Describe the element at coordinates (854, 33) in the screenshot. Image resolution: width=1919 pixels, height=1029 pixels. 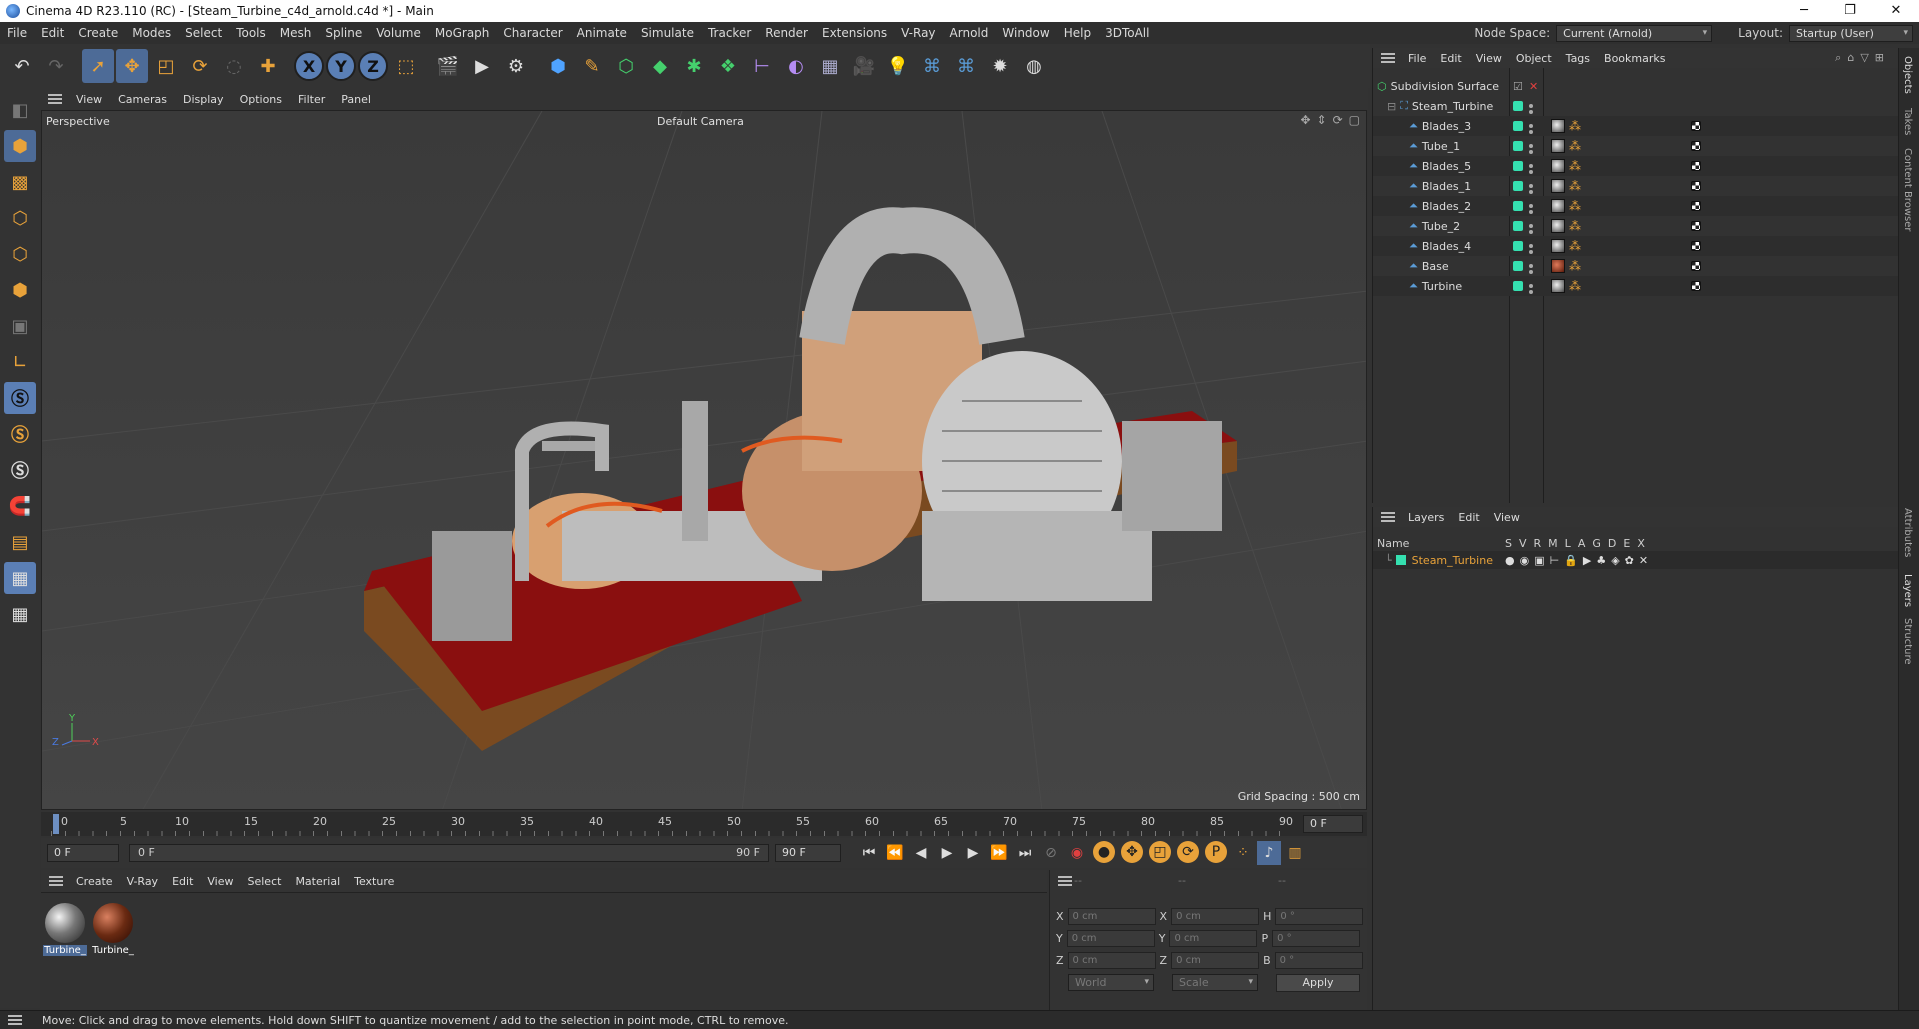
I see `menu-extensions: Extensions` at that location.